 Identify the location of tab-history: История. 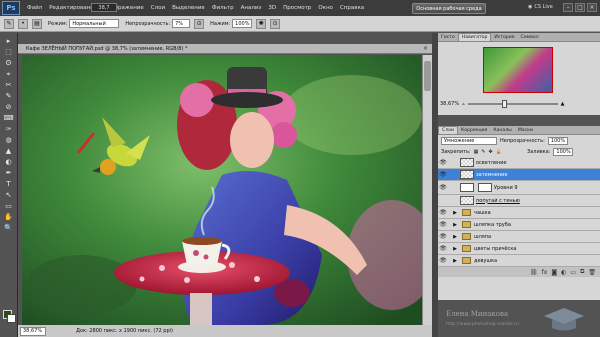
(504, 37).